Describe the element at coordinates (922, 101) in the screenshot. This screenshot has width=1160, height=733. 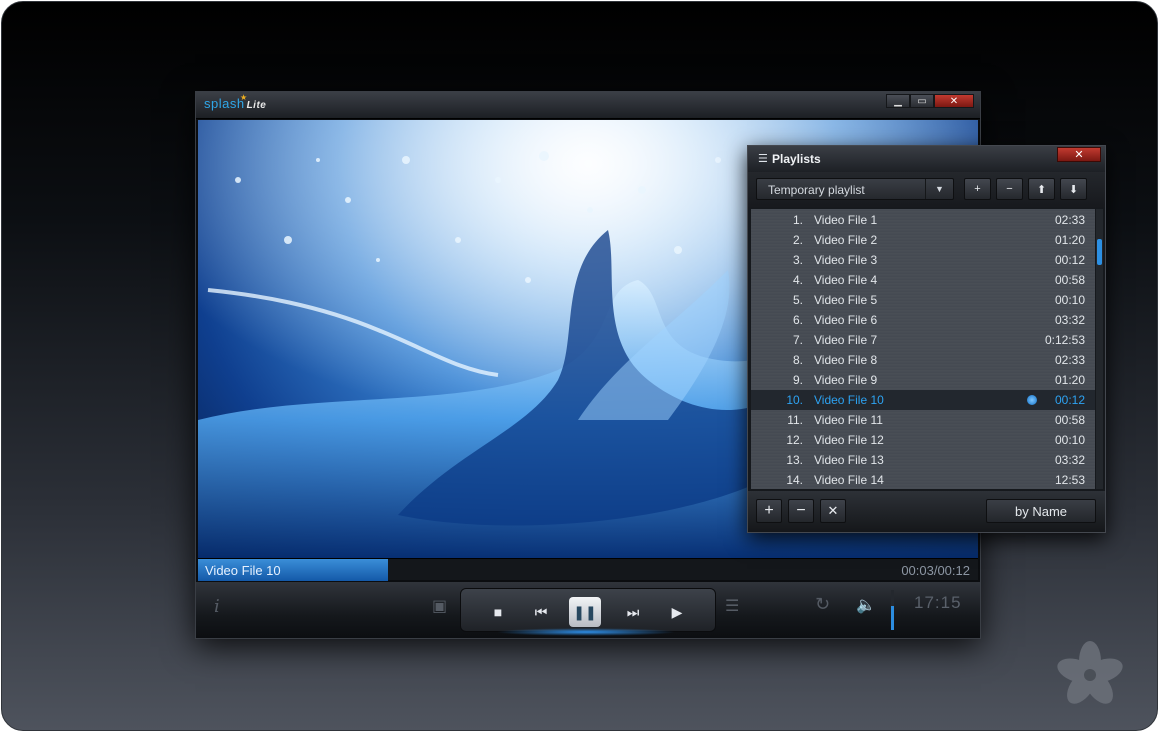
I see `maximize-button: ▭` at that location.